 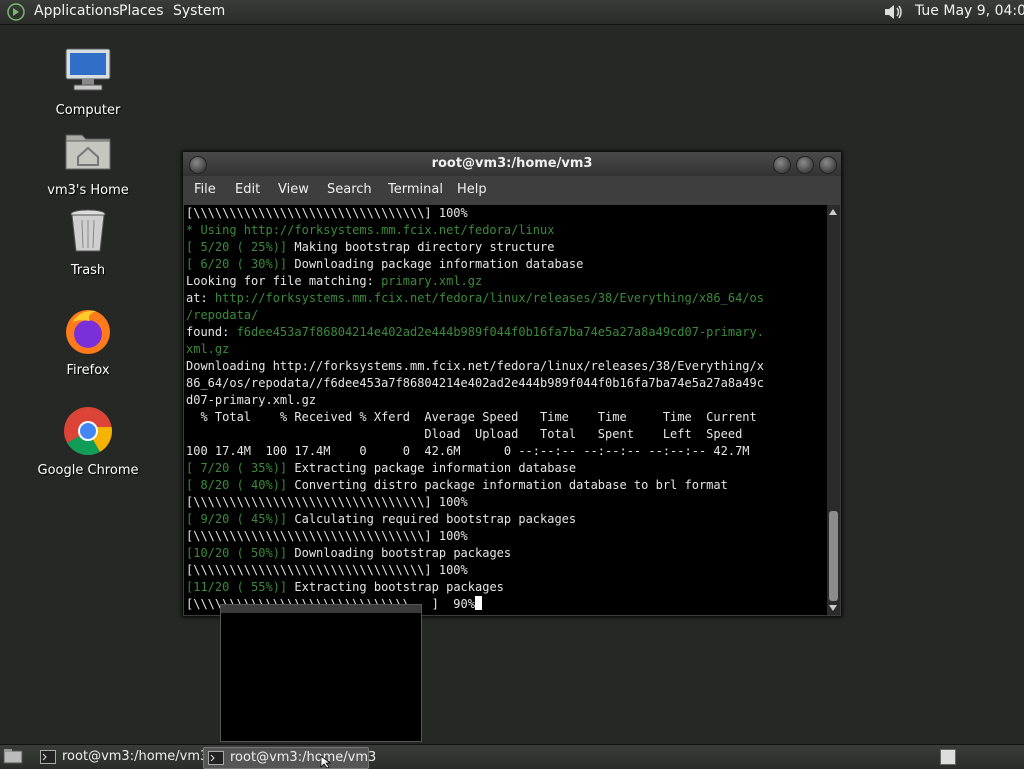 I want to click on gnome-foot-icon, so click(x=16, y=12).